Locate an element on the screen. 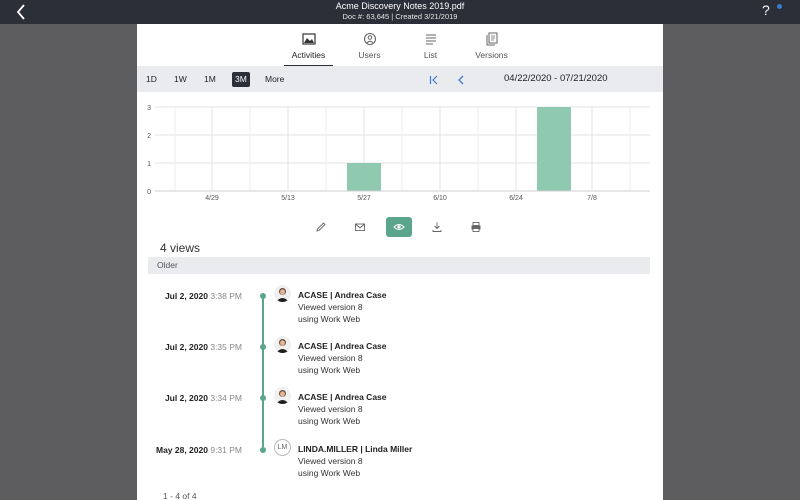 The image size is (800, 500). print-icon is located at coordinates (476, 227).